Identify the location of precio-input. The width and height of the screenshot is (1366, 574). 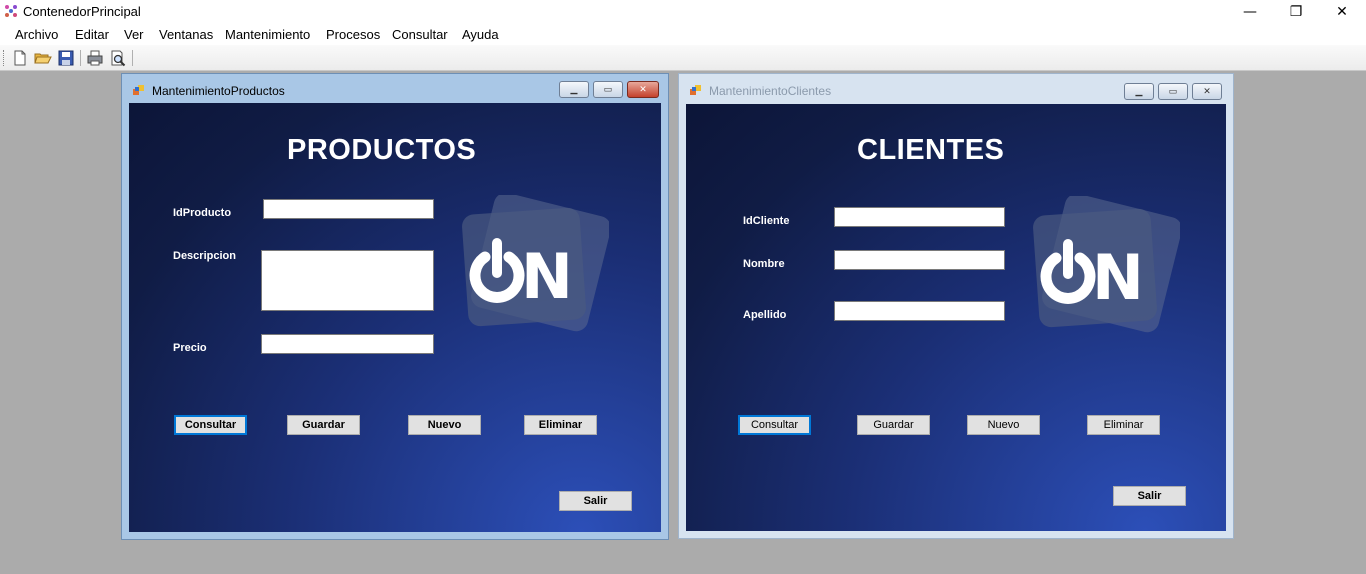
(347, 344).